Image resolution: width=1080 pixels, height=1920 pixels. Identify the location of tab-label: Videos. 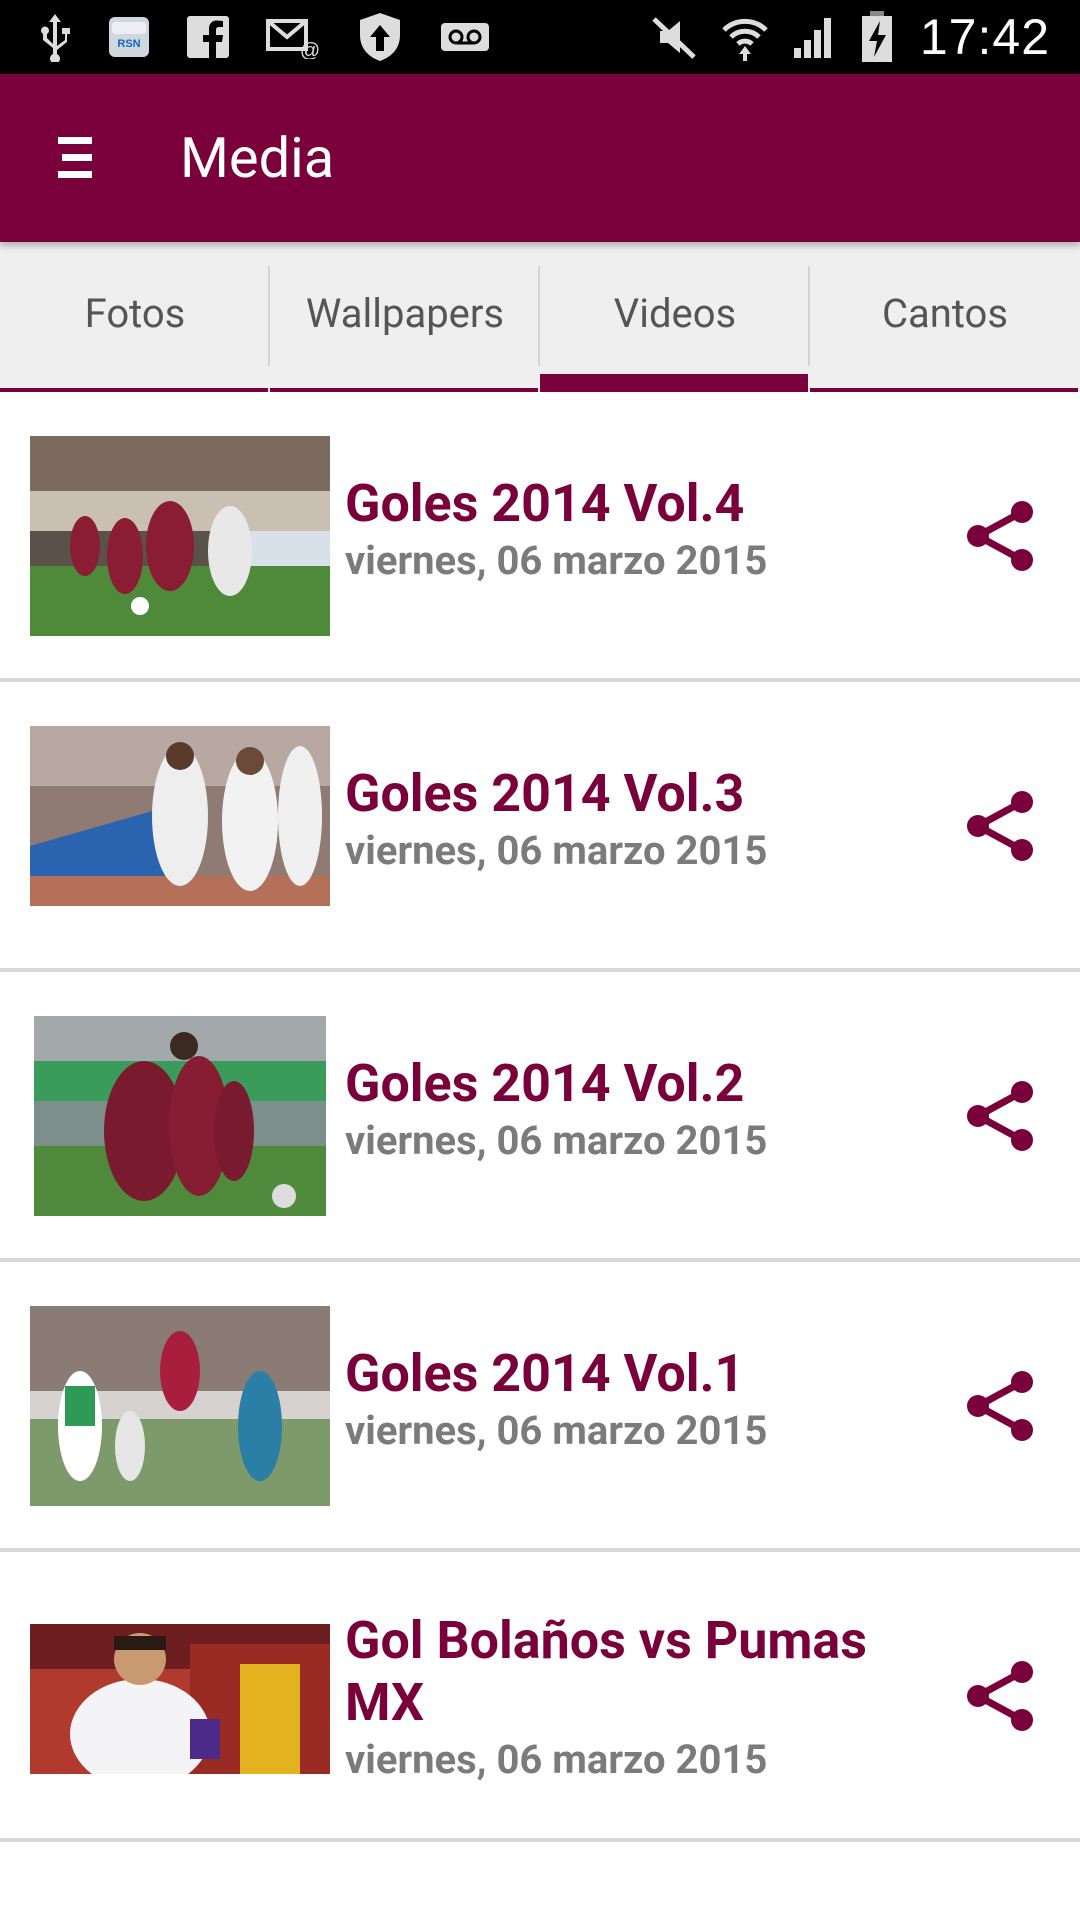
(675, 313).